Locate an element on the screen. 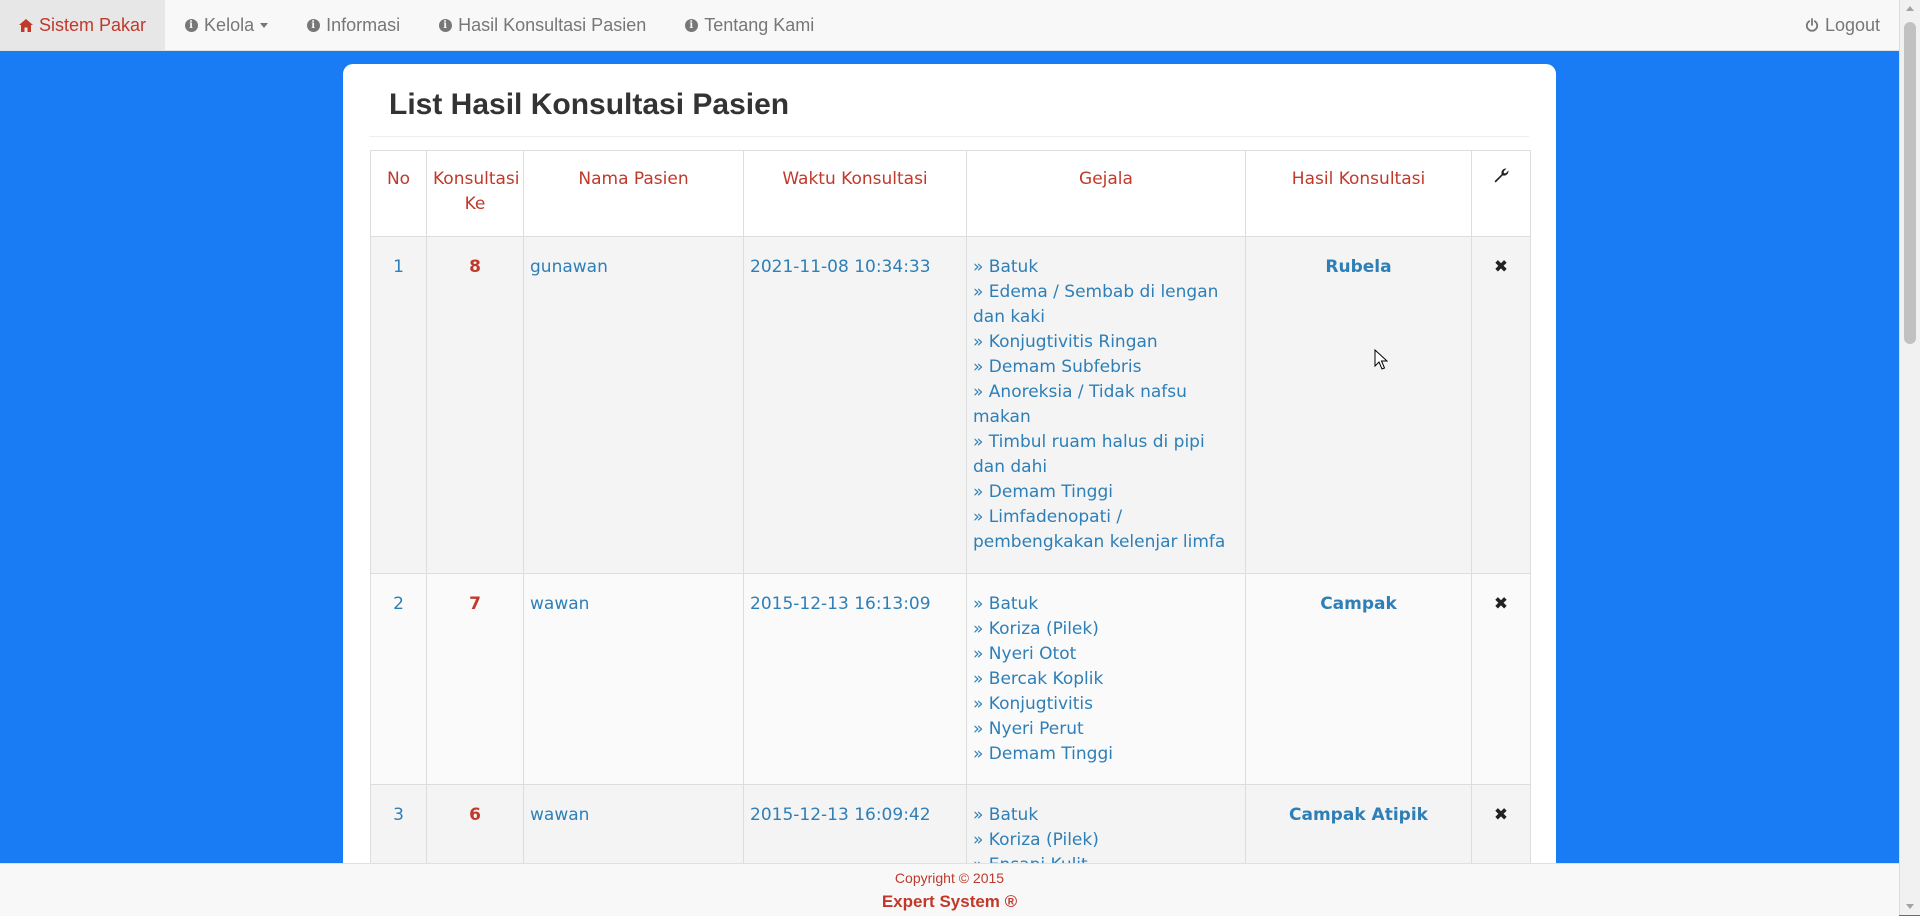 The width and height of the screenshot is (1920, 916). nav-item-kelola: i Kelola is located at coordinates (226, 25).